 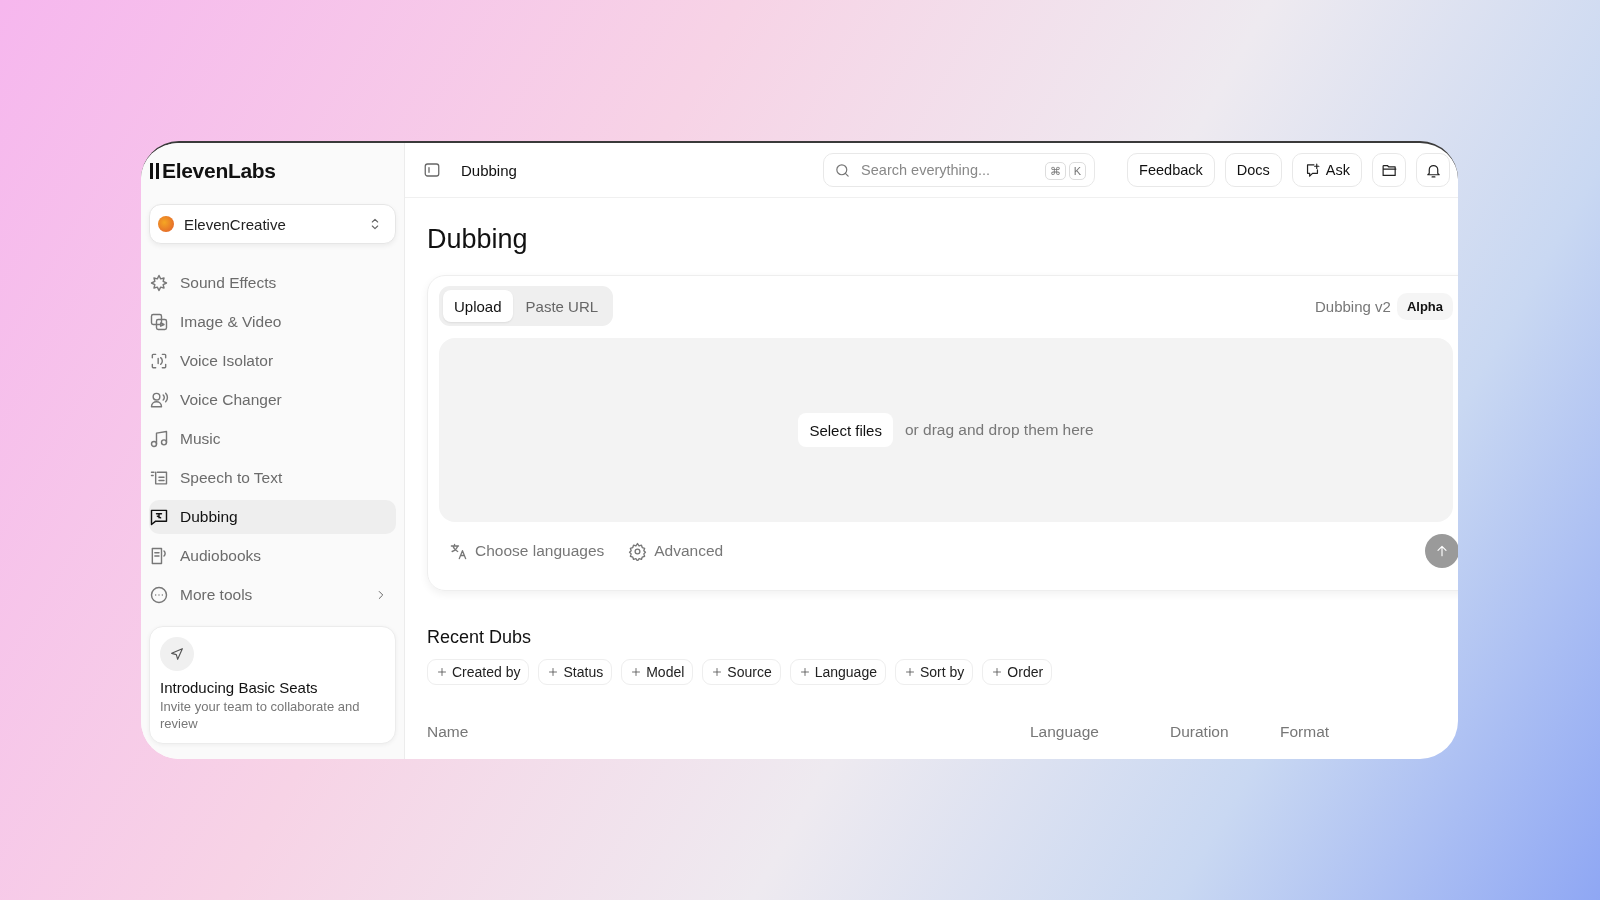 What do you see at coordinates (272, 224) in the screenshot?
I see `workspace-selector: ElevenCreative` at bounding box center [272, 224].